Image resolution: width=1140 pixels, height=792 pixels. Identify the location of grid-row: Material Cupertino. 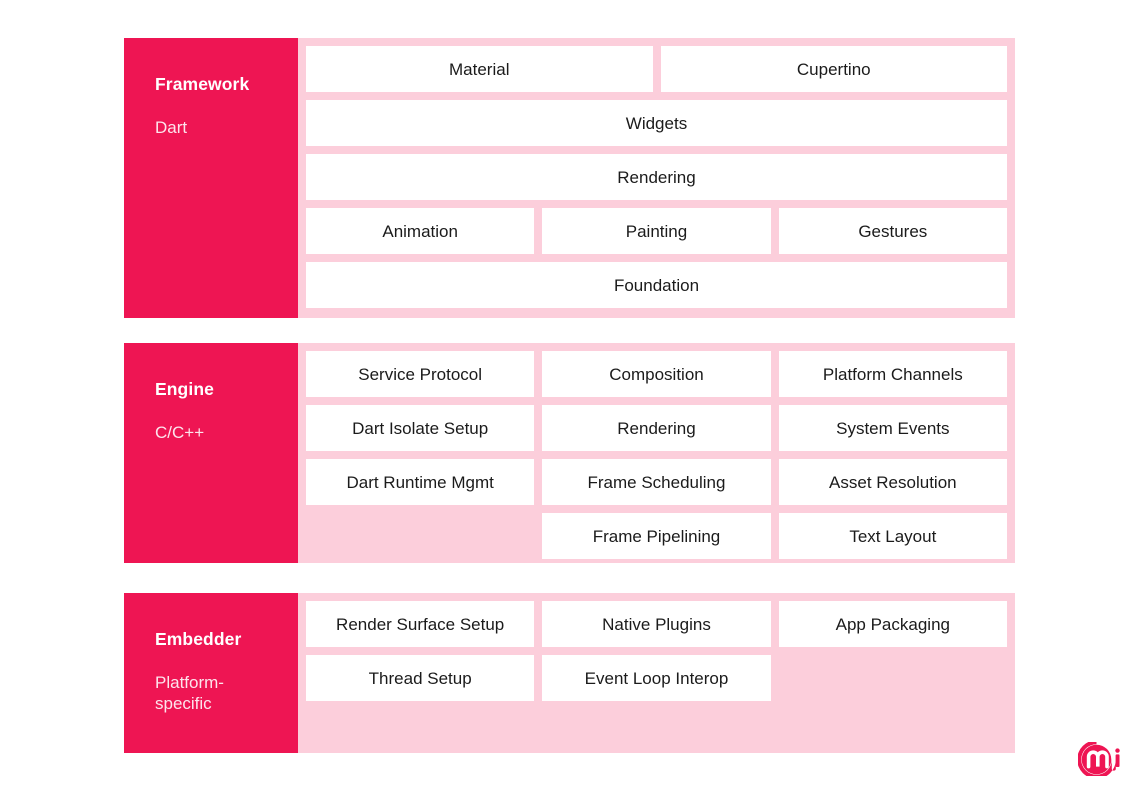
(656, 69).